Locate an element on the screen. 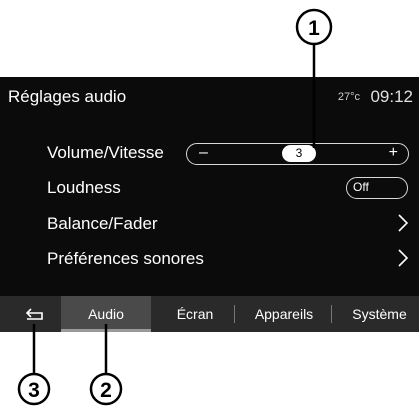 The width and height of the screenshot is (419, 407). callout-number-1: 1 is located at coordinates (314, 28).